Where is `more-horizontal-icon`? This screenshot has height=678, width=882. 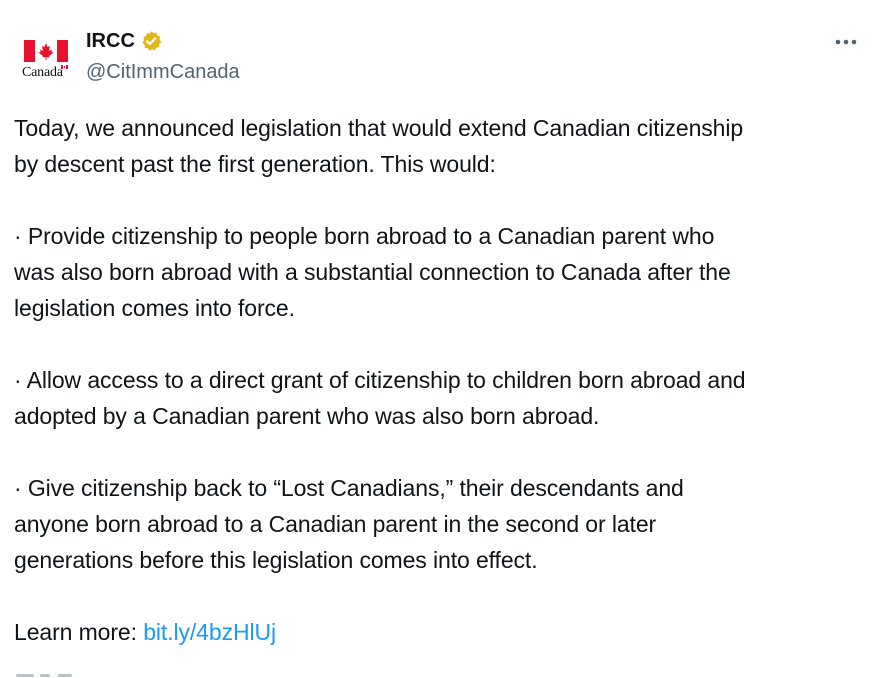
more-horizontal-icon is located at coordinates (846, 42).